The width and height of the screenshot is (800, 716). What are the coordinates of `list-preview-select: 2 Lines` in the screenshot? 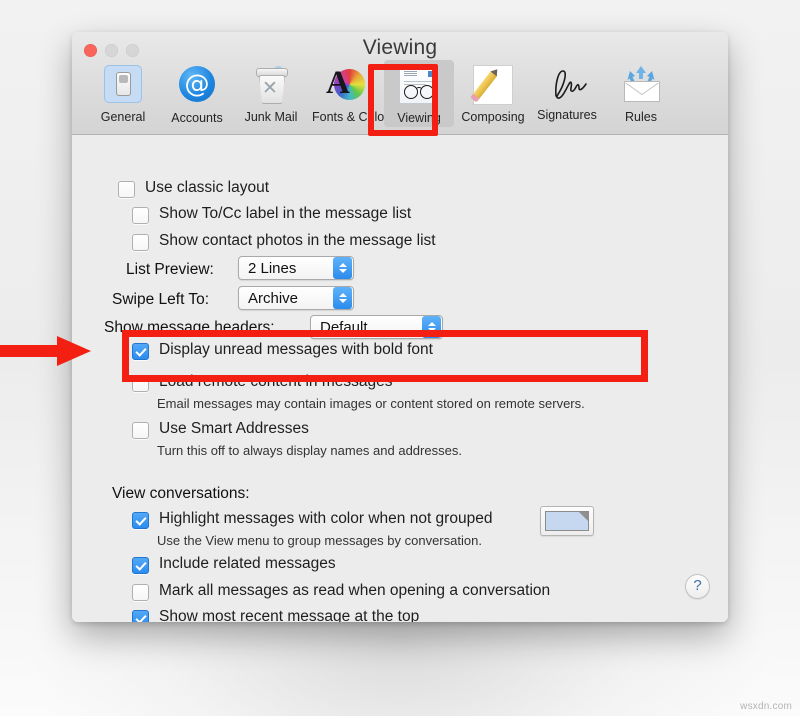 It's located at (296, 268).